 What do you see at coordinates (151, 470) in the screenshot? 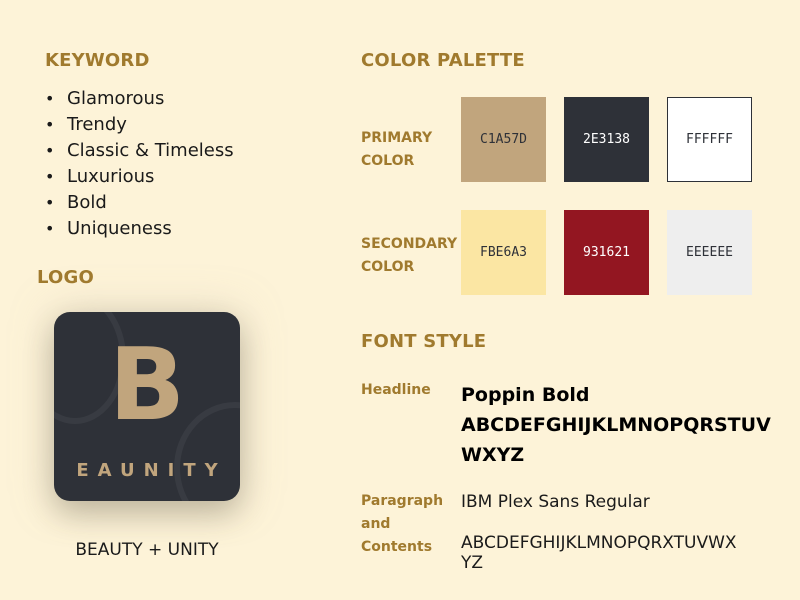
I see `logo-wordmark: EAUNITY` at bounding box center [151, 470].